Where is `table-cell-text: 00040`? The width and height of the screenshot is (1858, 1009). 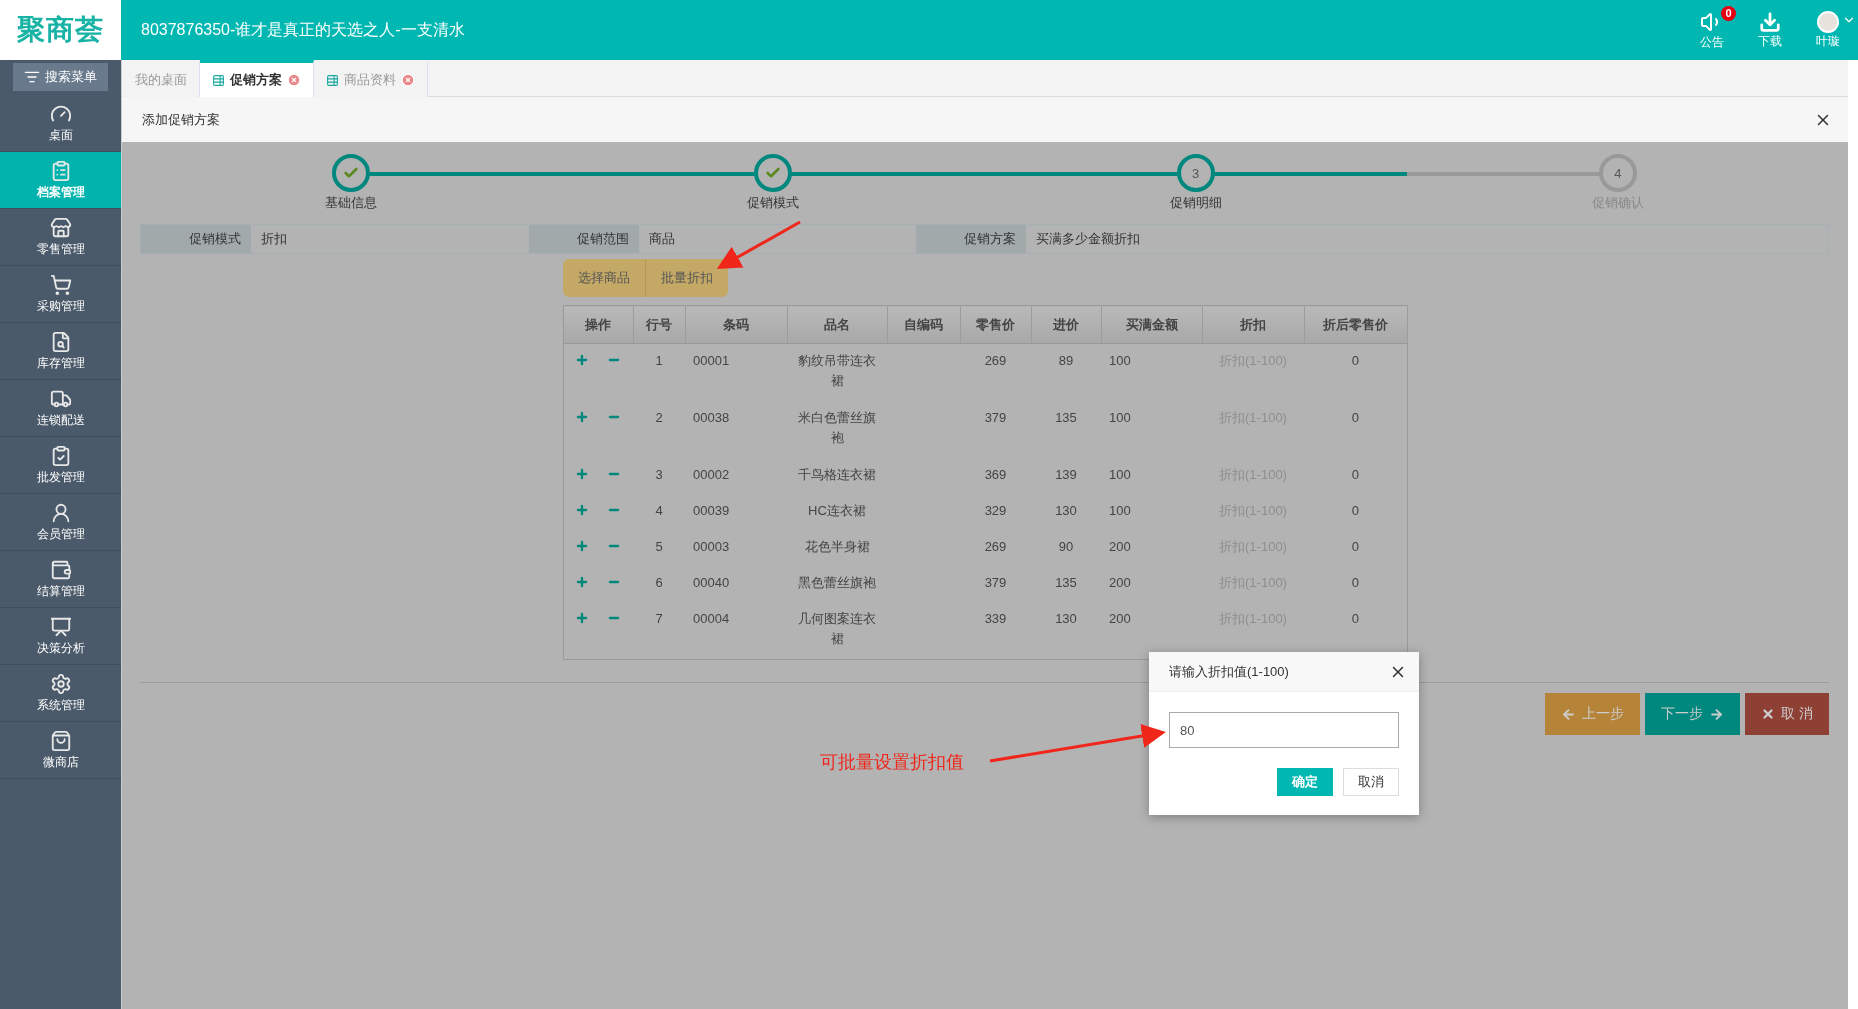 table-cell-text: 00040 is located at coordinates (711, 583).